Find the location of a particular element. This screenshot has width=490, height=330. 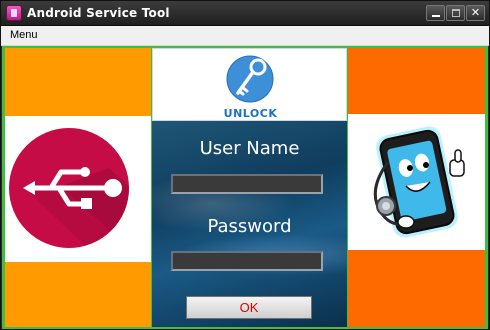

menu-item-menu: Menu is located at coordinates (24, 35).